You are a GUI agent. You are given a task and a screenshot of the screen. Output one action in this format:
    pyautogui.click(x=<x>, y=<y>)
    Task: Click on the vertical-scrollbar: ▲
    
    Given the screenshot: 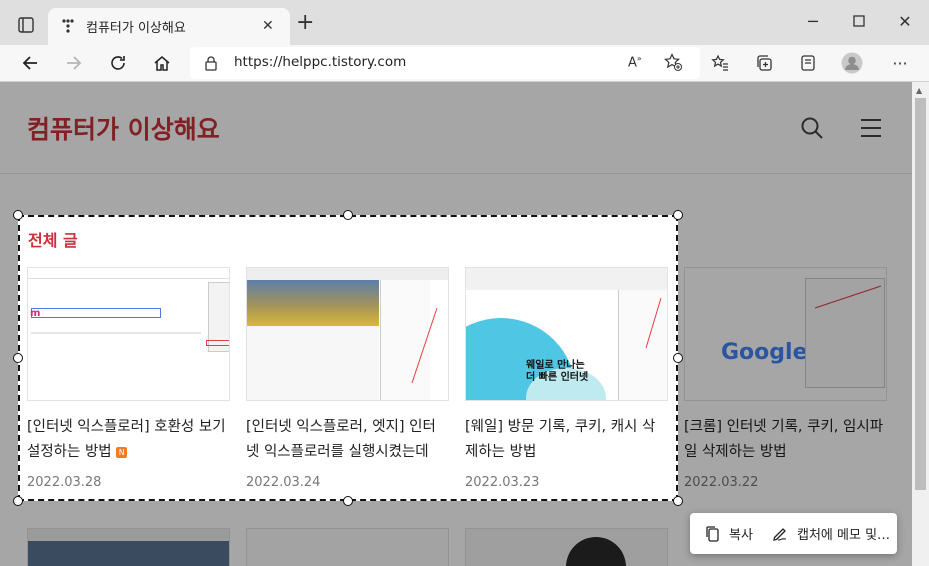 What is the action you would take?
    pyautogui.click(x=920, y=324)
    